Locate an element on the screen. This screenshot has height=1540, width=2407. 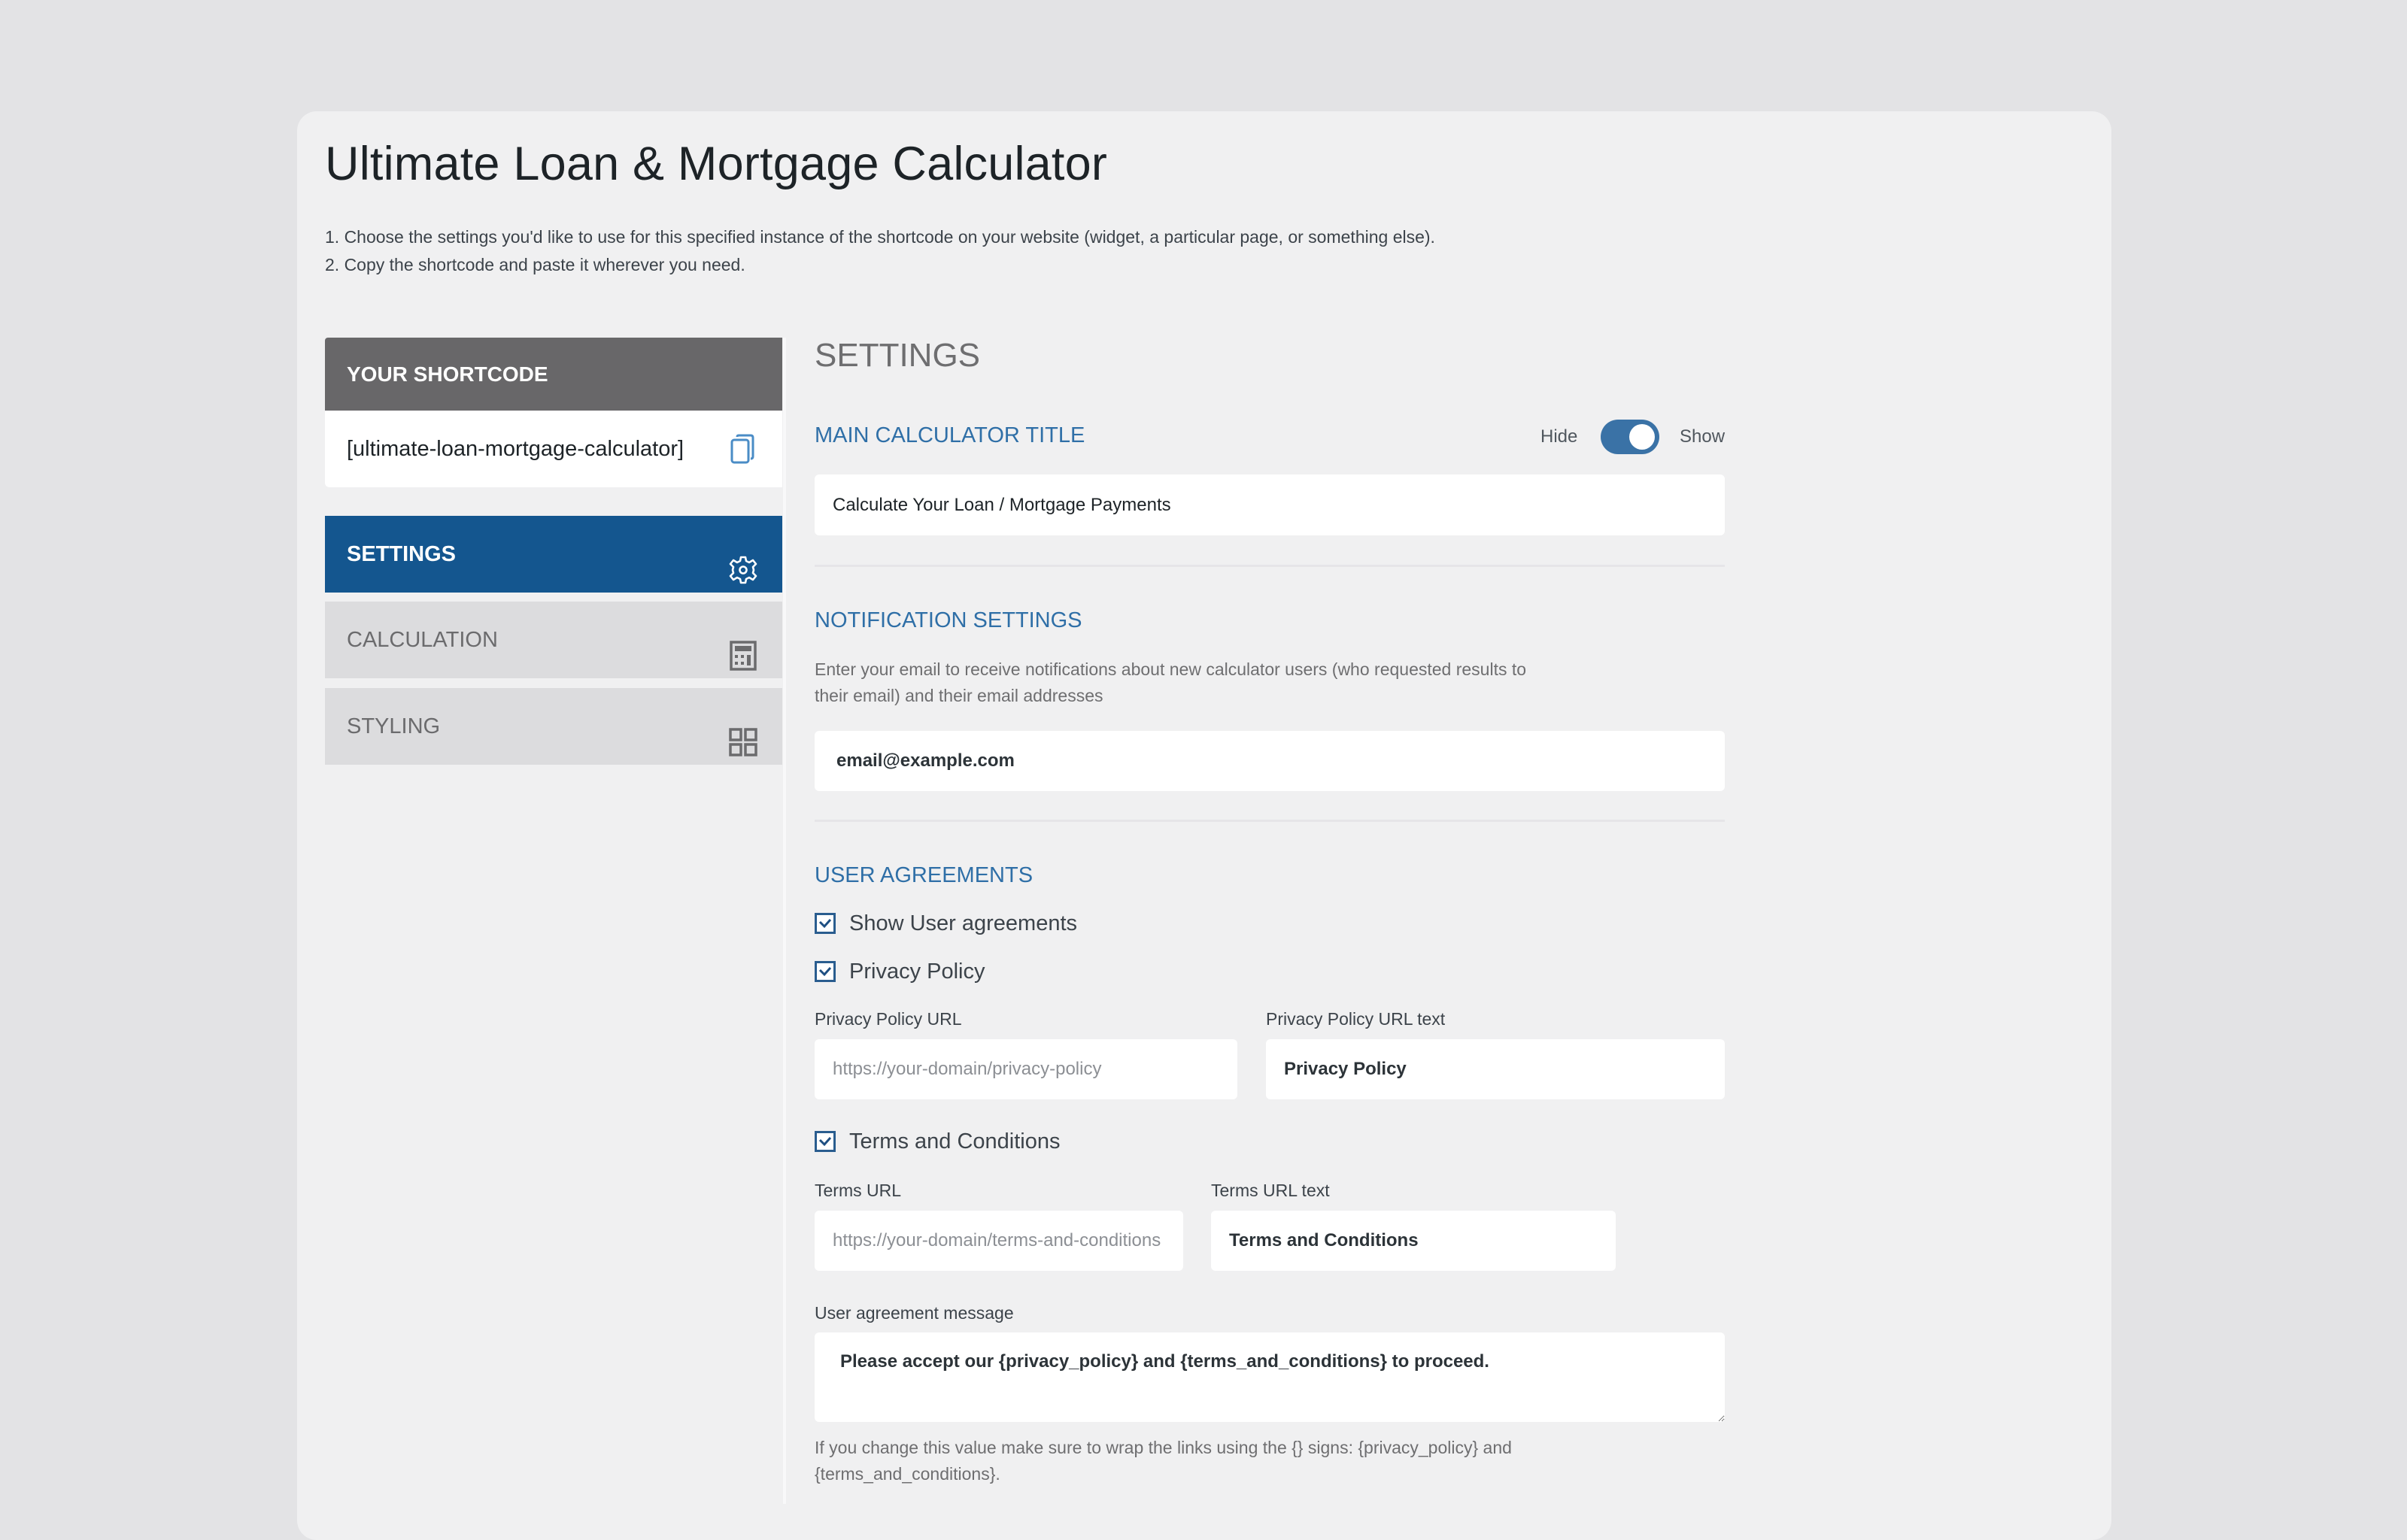
checkbox-label: Privacy Policy is located at coordinates (917, 971).